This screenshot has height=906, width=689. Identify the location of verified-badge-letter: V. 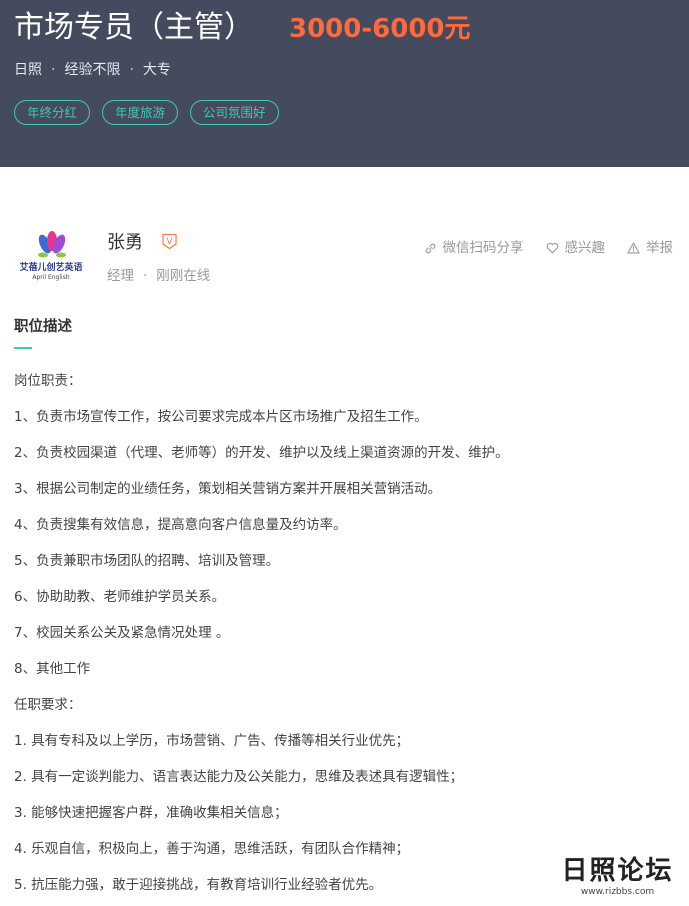
(169, 242).